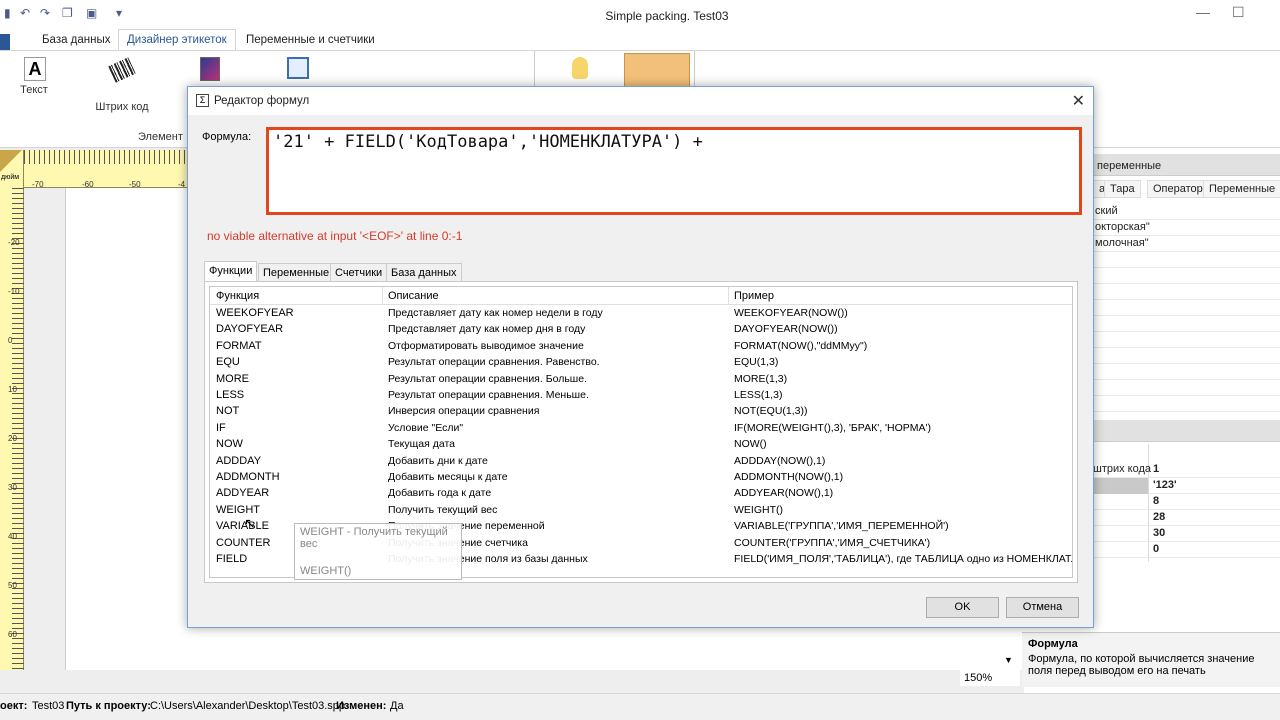 Image resolution: width=1280 pixels, height=720 pixels. I want to click on function-description: Представляет дату как номер дня в году, so click(487, 329).